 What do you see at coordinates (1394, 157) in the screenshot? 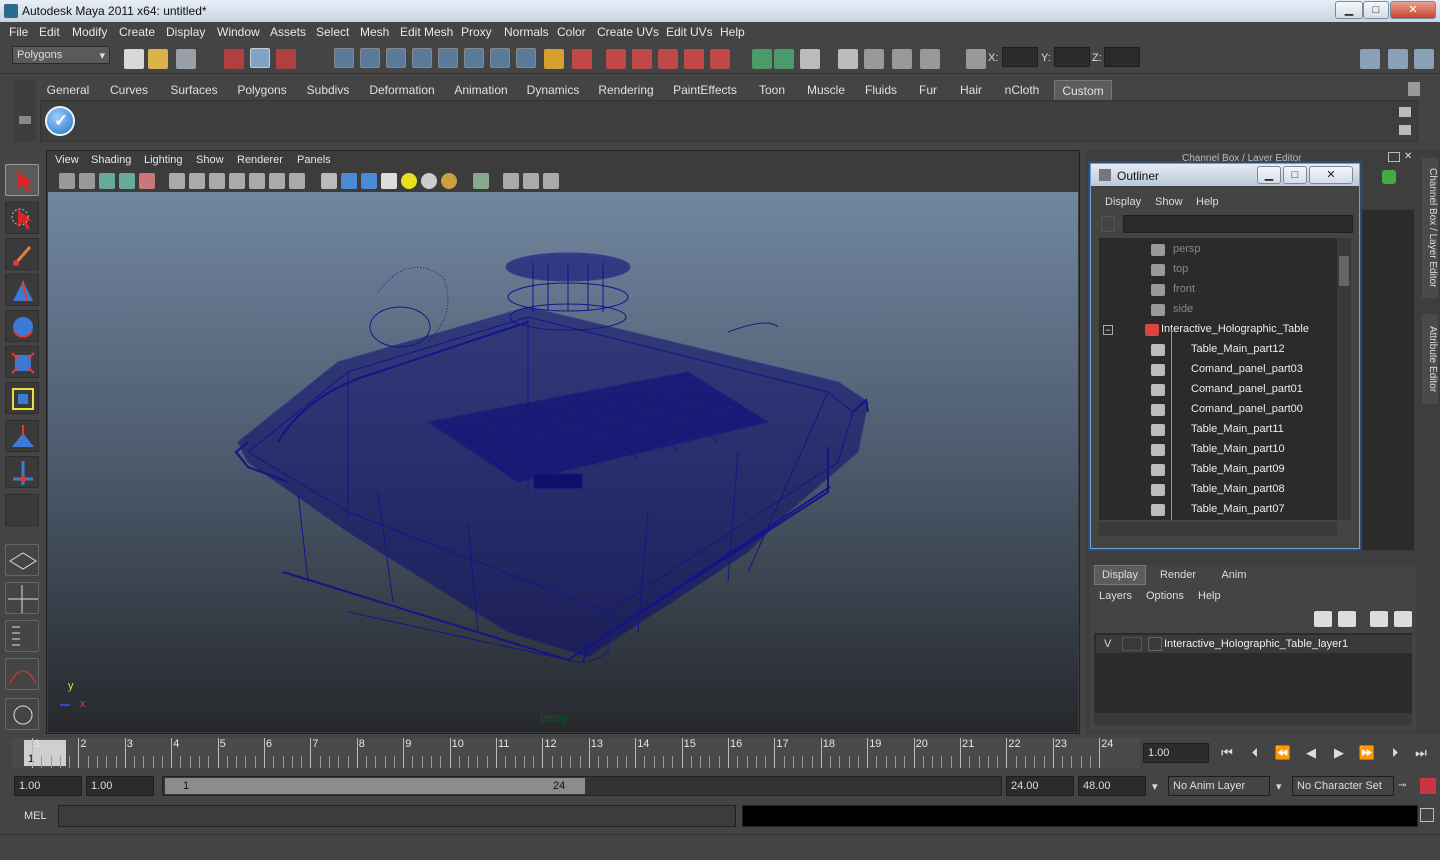
I see `dock-float-icon` at bounding box center [1394, 157].